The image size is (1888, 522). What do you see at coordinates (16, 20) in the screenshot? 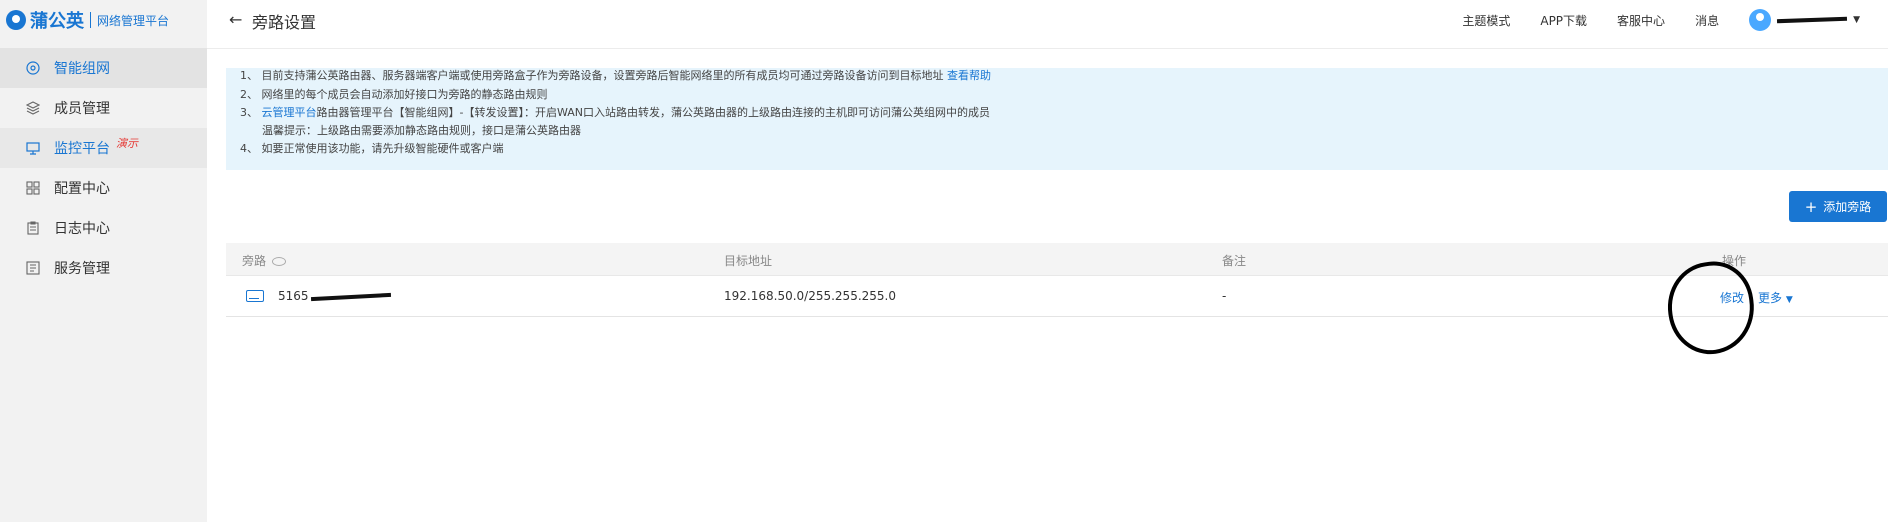
I see `dandelion-logo-icon` at bounding box center [16, 20].